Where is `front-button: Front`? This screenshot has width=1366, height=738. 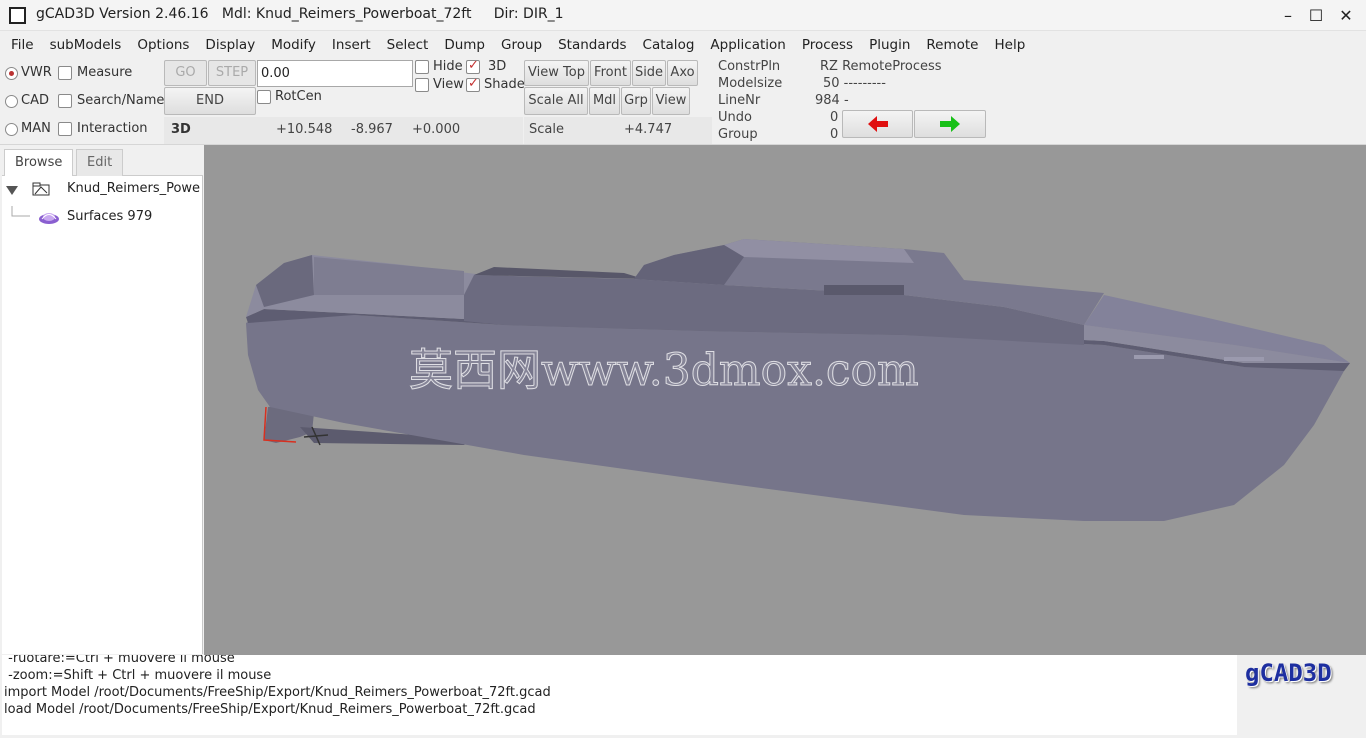
front-button: Front is located at coordinates (610, 73).